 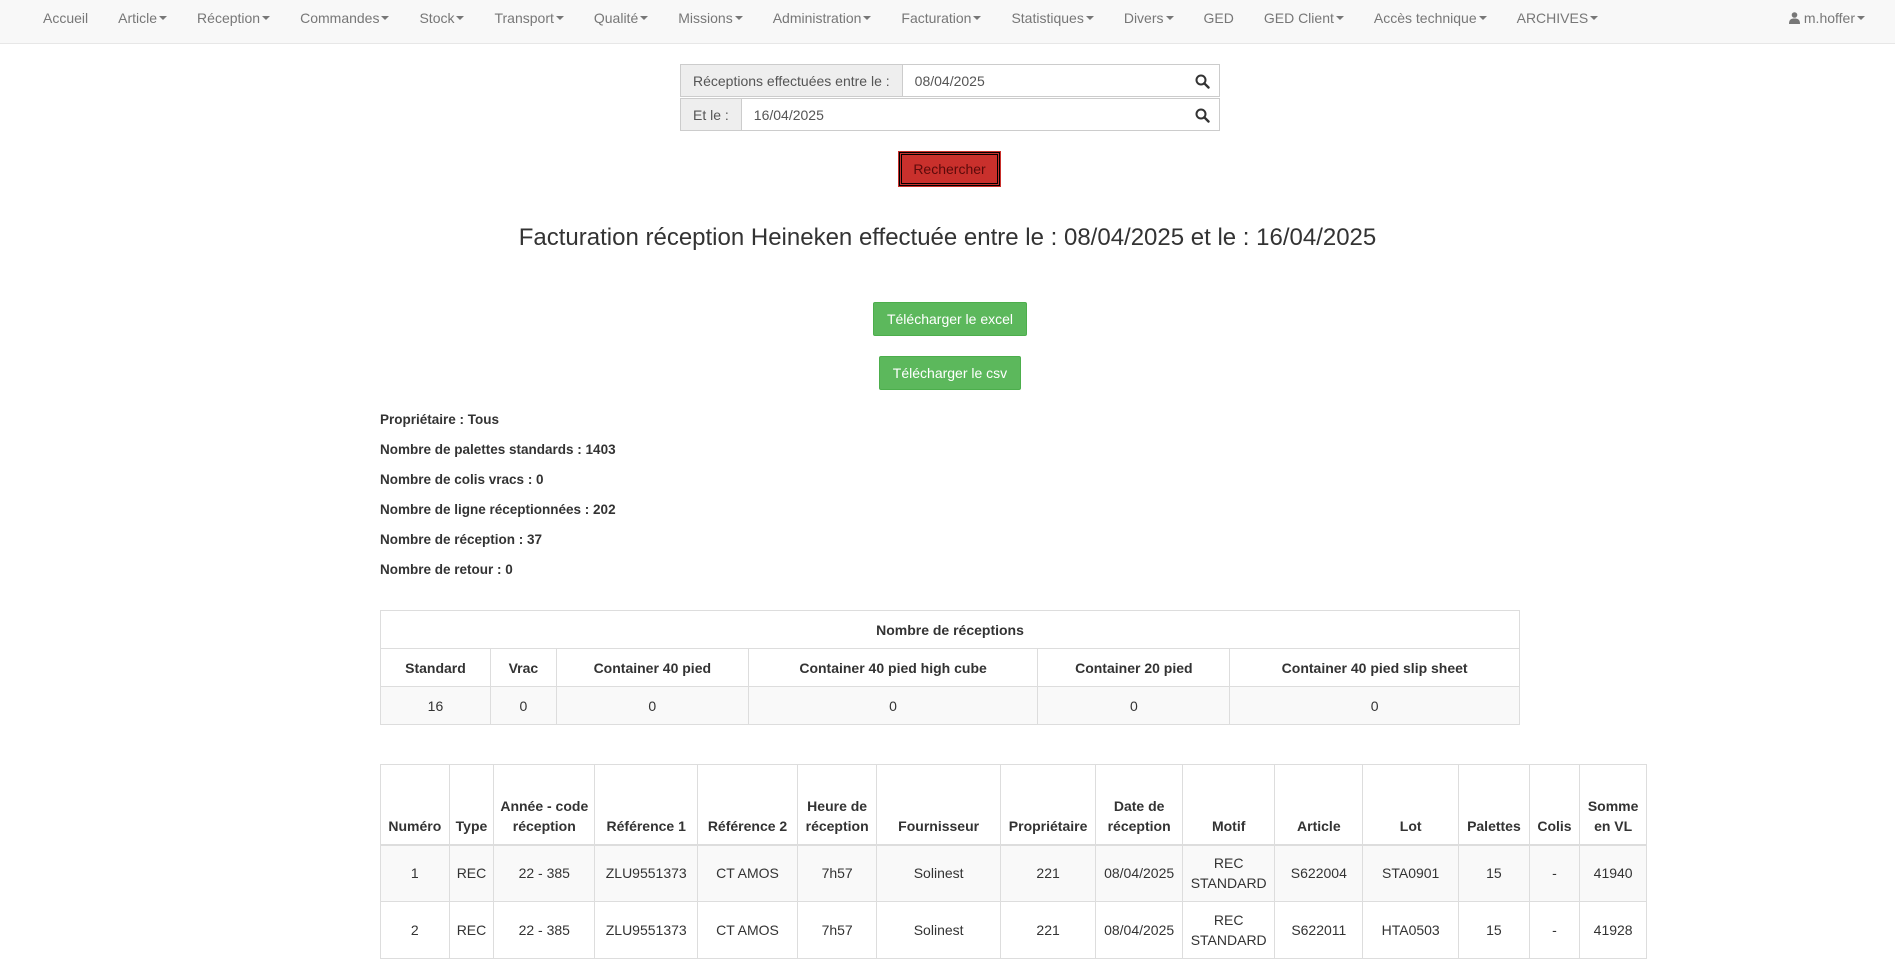 I want to click on stat-line: Nombre de colis vracs : 0, so click(x=462, y=479).